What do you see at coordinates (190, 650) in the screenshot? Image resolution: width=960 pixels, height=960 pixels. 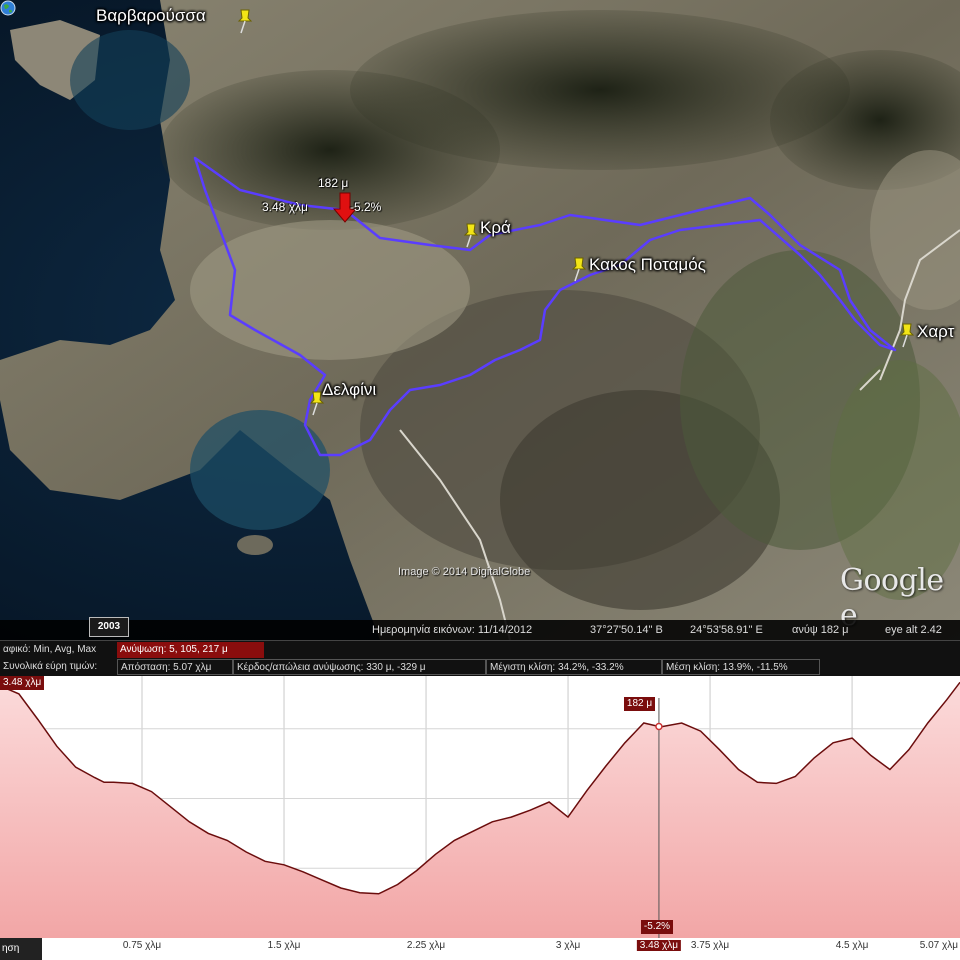 I see `elevation-range: Ανύψωση: 5, 105, 217 μ` at bounding box center [190, 650].